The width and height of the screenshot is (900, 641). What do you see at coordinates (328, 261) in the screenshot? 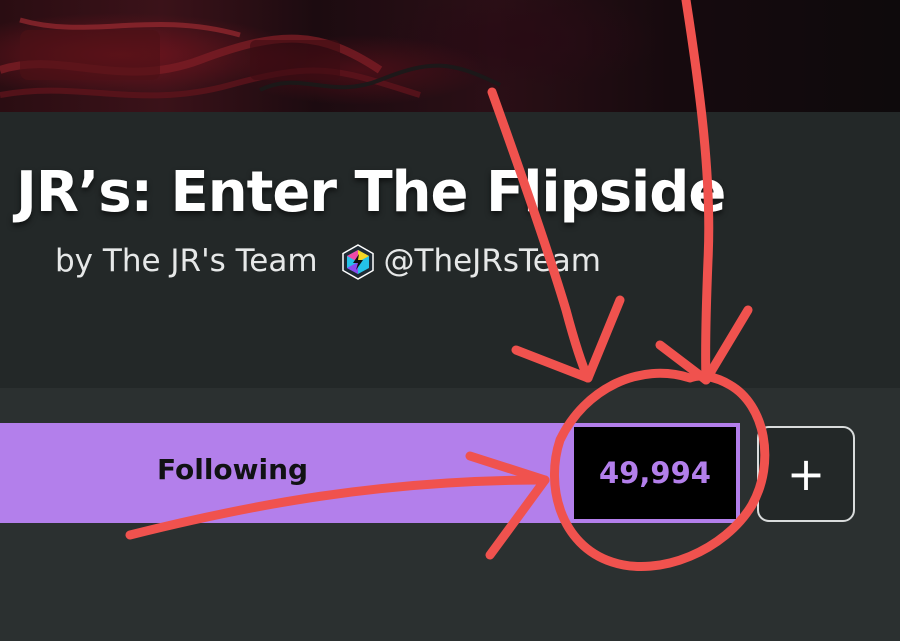
I see `creator-byline: by The JR's Team @TheJRsTeam` at bounding box center [328, 261].